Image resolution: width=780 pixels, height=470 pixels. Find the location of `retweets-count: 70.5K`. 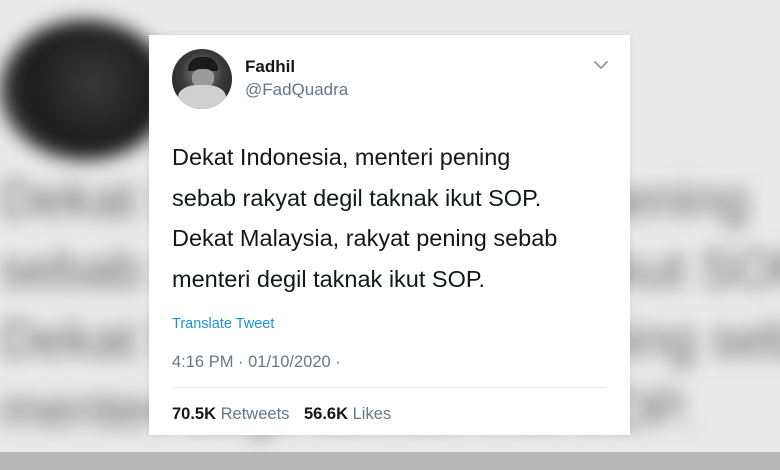

retweets-count: 70.5K is located at coordinates (194, 414).